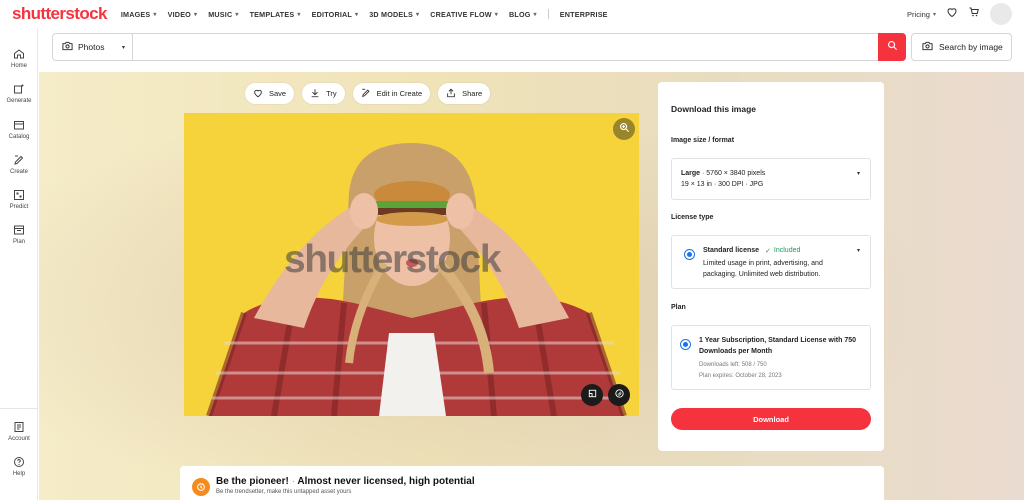  Describe the element at coordinates (548, 14) in the screenshot. I see `nav-divider` at that location.